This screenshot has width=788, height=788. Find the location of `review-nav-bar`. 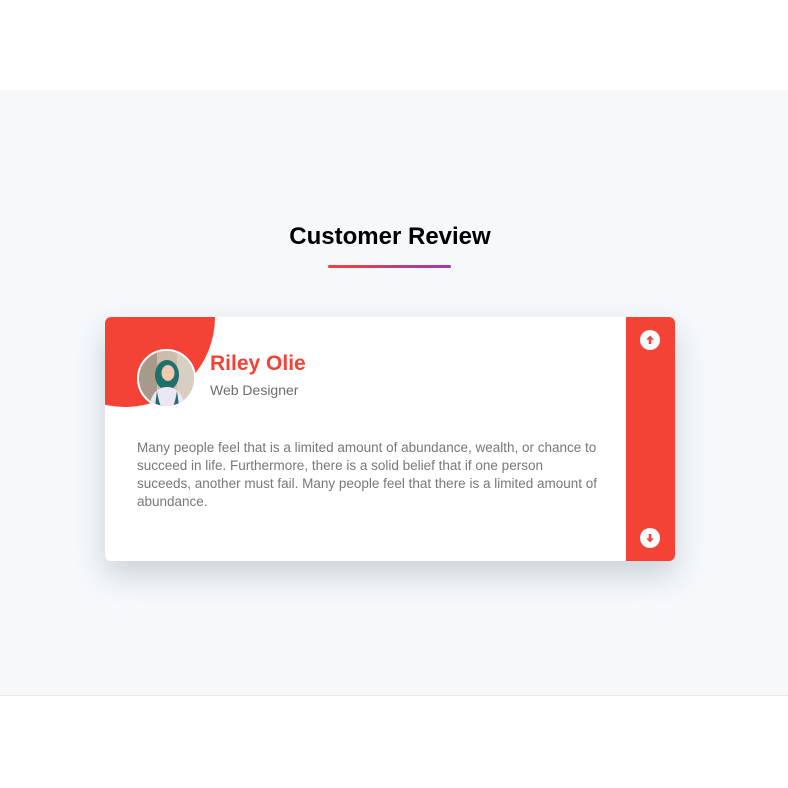

review-nav-bar is located at coordinates (650, 439).